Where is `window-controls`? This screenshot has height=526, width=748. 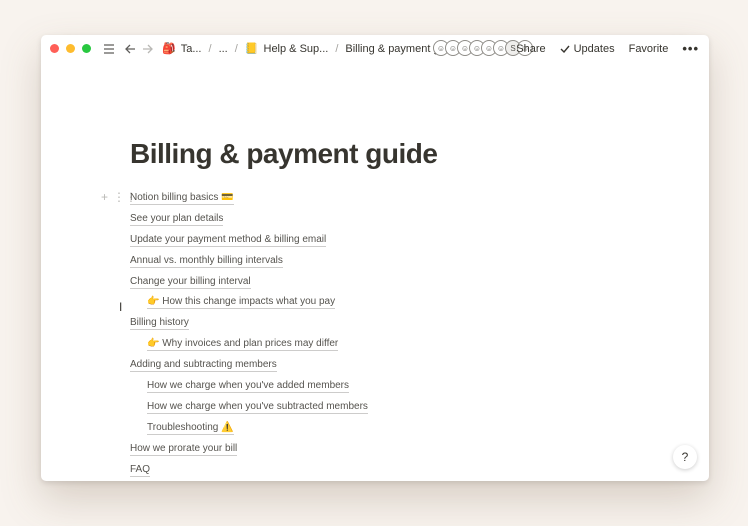
window-controls is located at coordinates (70, 48).